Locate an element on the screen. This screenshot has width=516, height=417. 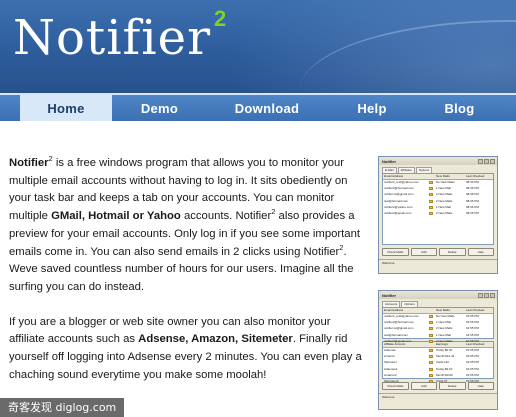
table-row: notifier2@gmail.com 2 New Mails 08:36 PM is located at coordinates (438, 214).